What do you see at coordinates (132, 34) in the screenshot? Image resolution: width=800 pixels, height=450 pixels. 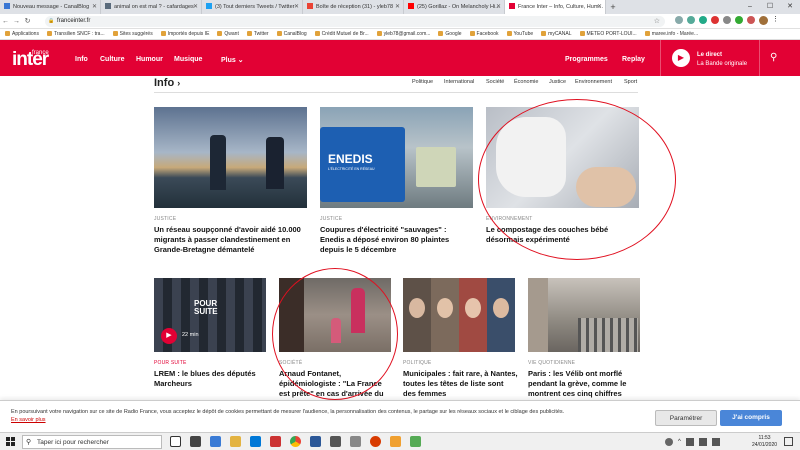 I see `bookmark-item: Sites suggérés` at bounding box center [132, 34].